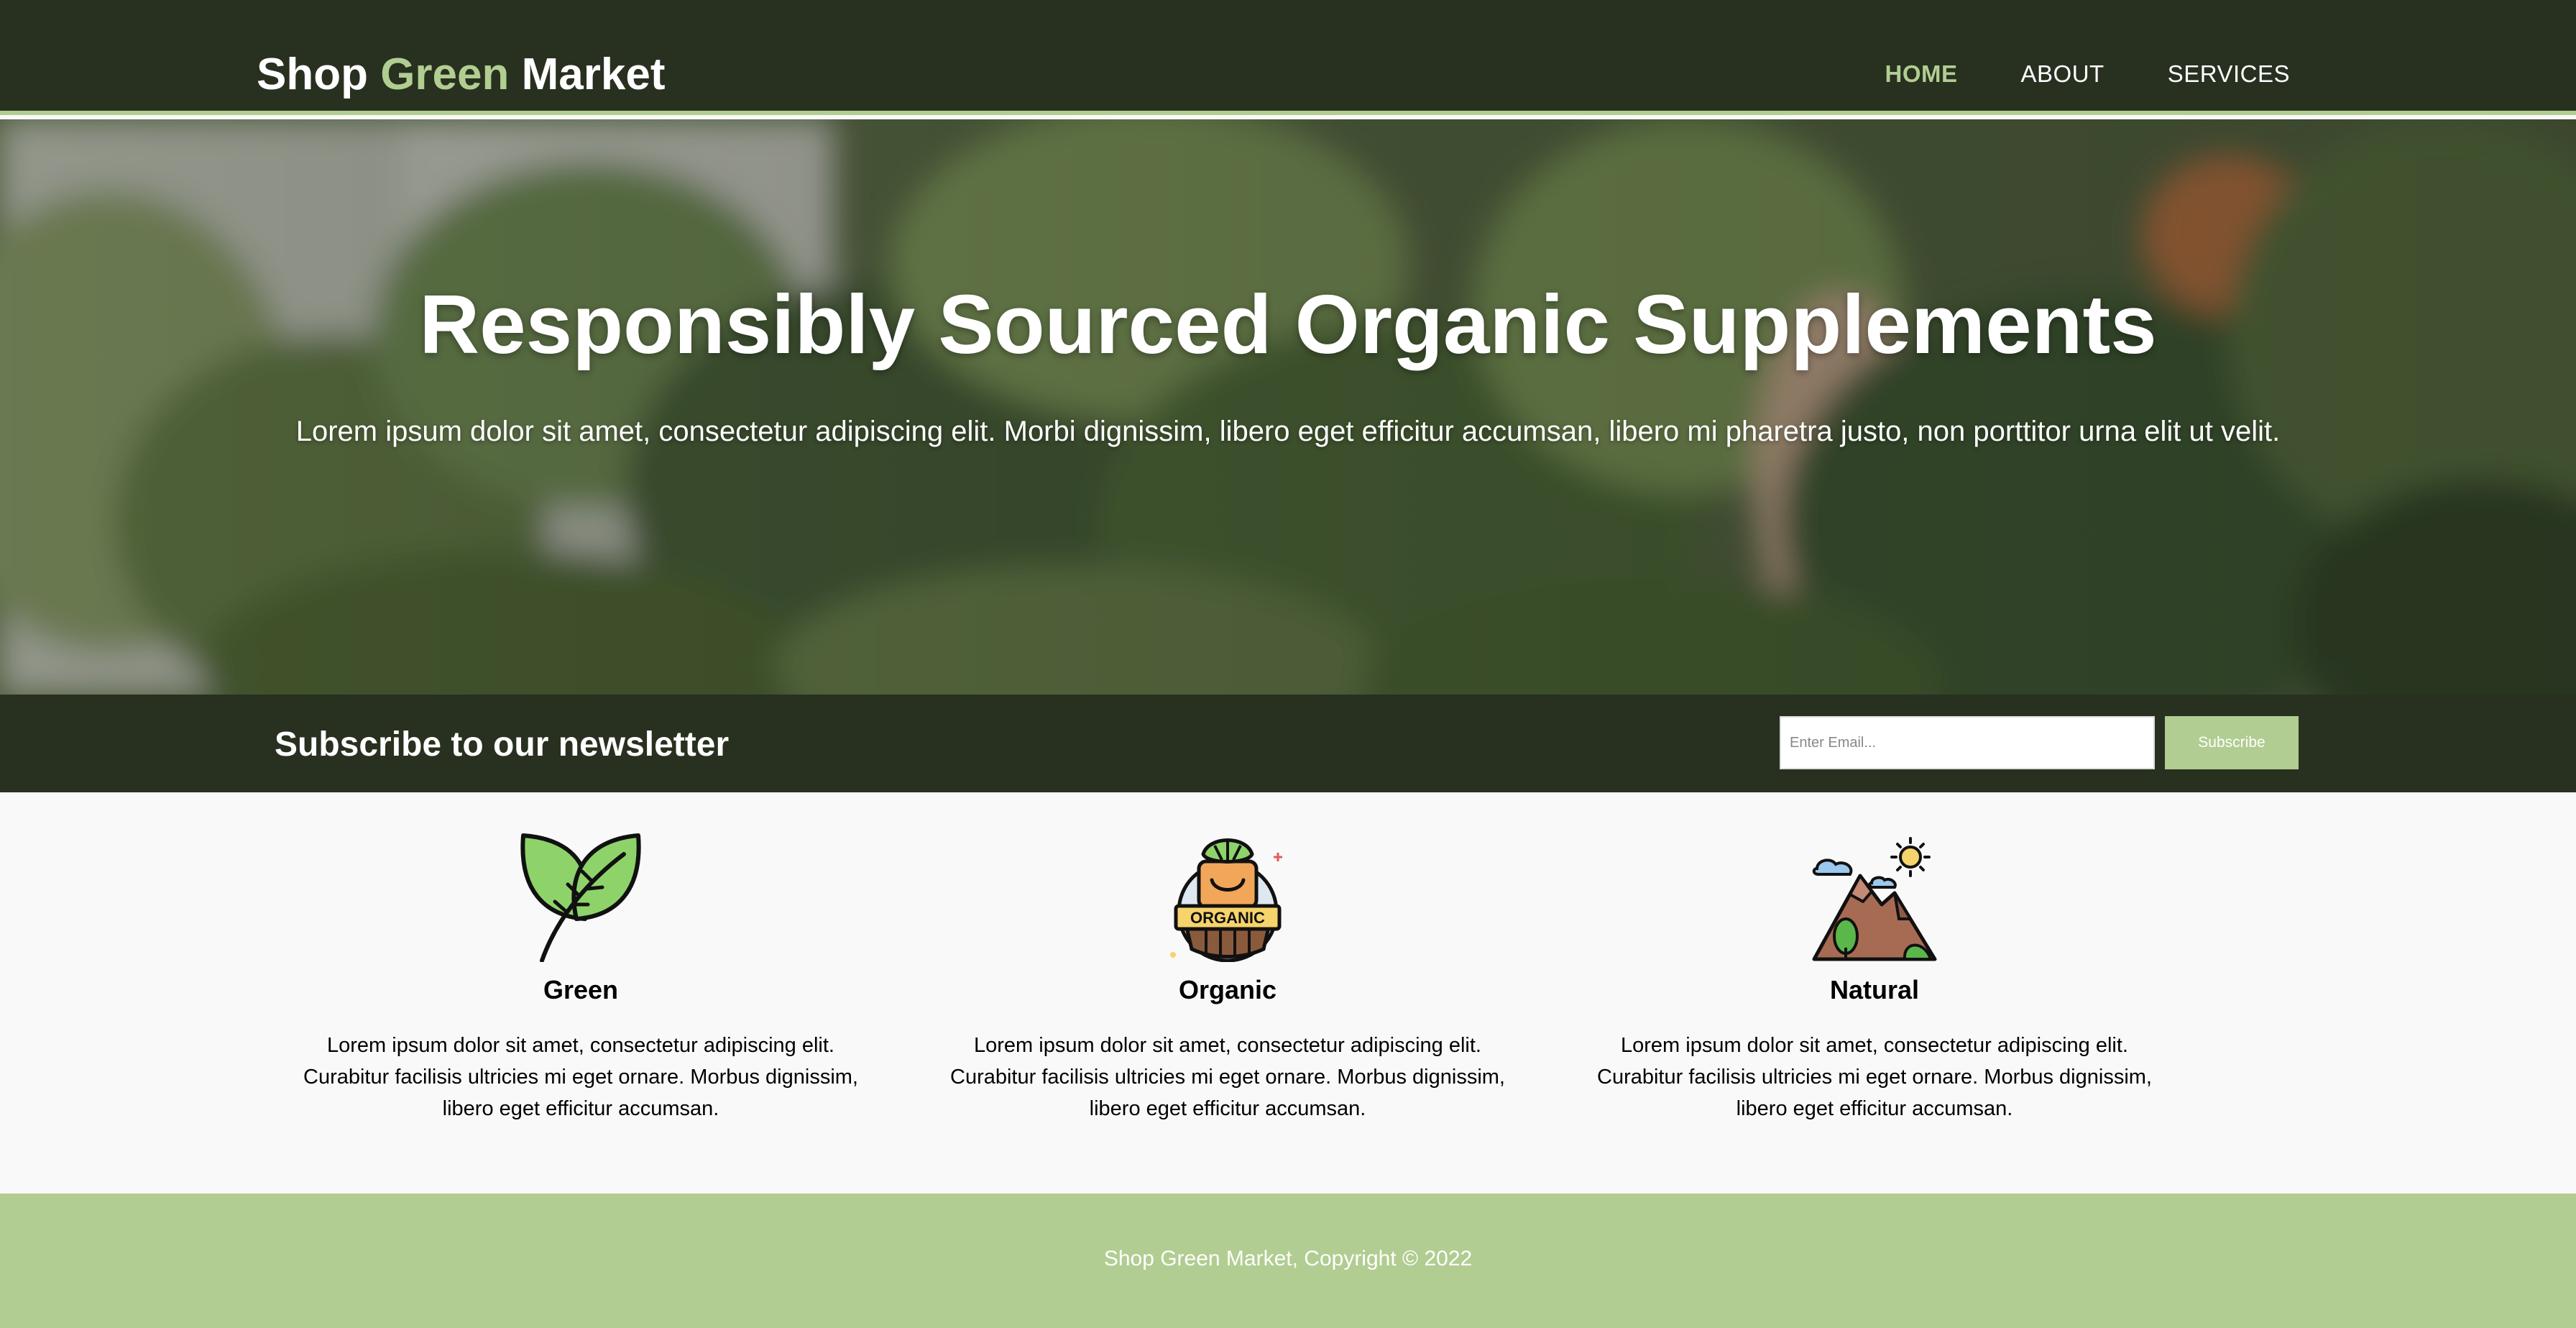 This screenshot has height=1328, width=2576. Describe the element at coordinates (1288, 57) in the screenshot. I see `site-header: Shop Green Market HOME ABOUT SERVICES` at that location.